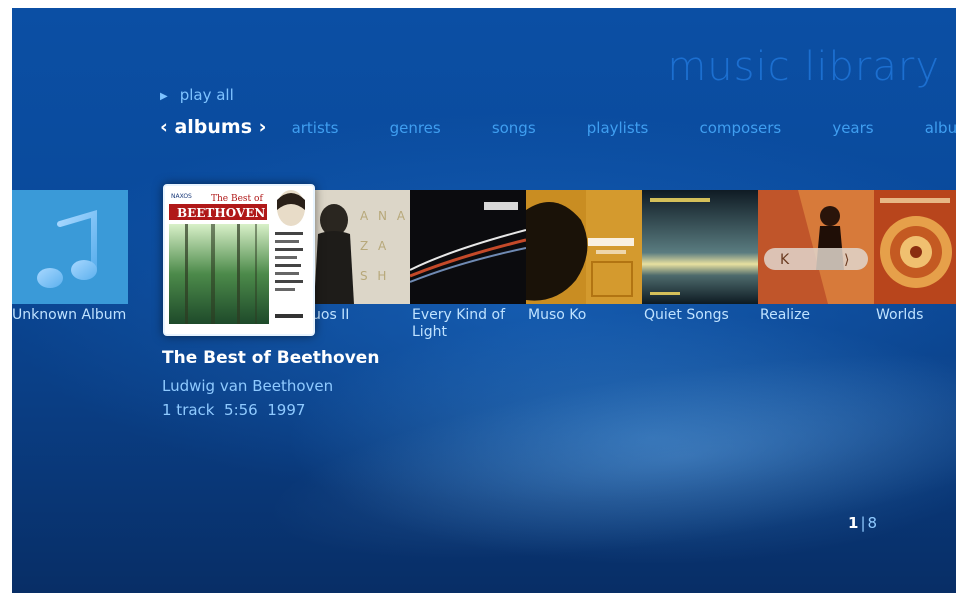 The height and width of the screenshot is (601, 956). I want to click on album-caption: Unknown Album, so click(69, 315).